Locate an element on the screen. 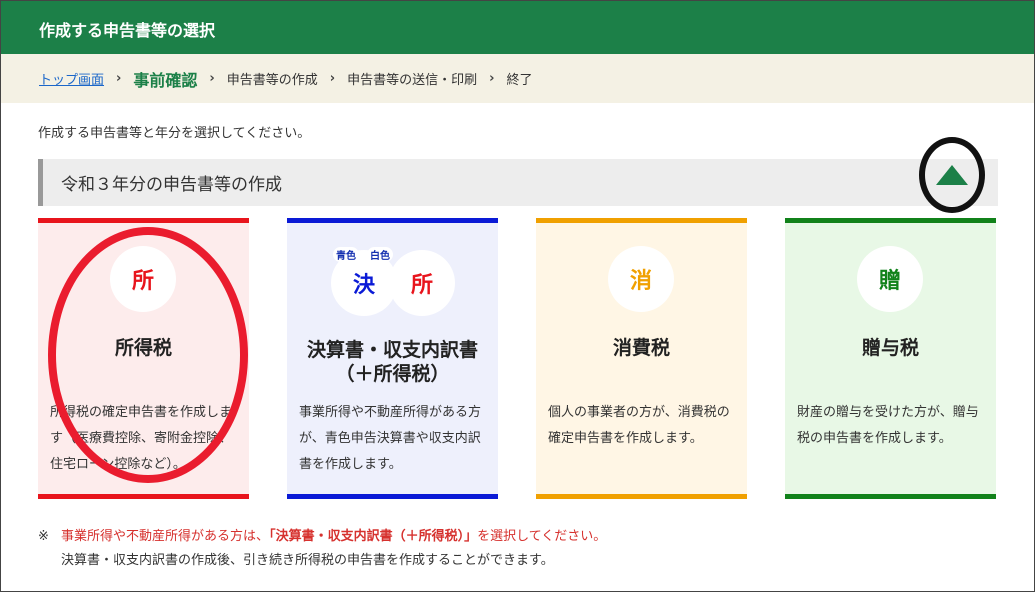  breadcrumb-step: 終了 is located at coordinates (519, 80).